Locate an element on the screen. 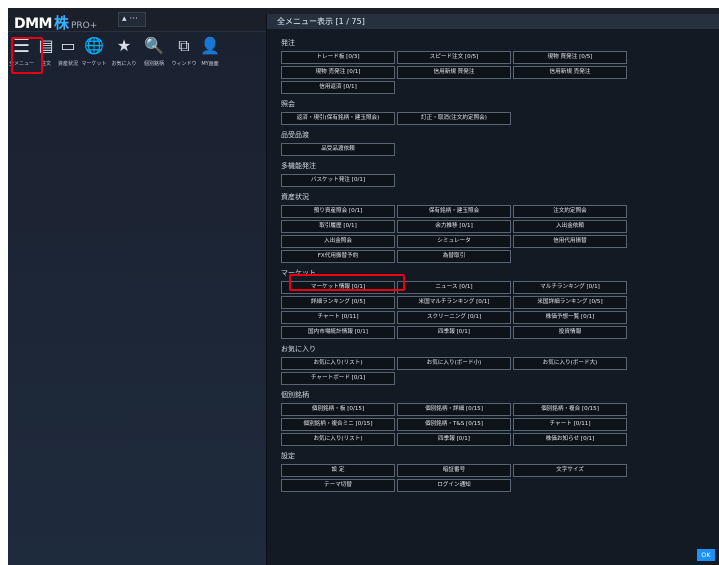 The width and height of the screenshot is (719, 565). toolbar-label: マーケット is located at coordinates (94, 64).